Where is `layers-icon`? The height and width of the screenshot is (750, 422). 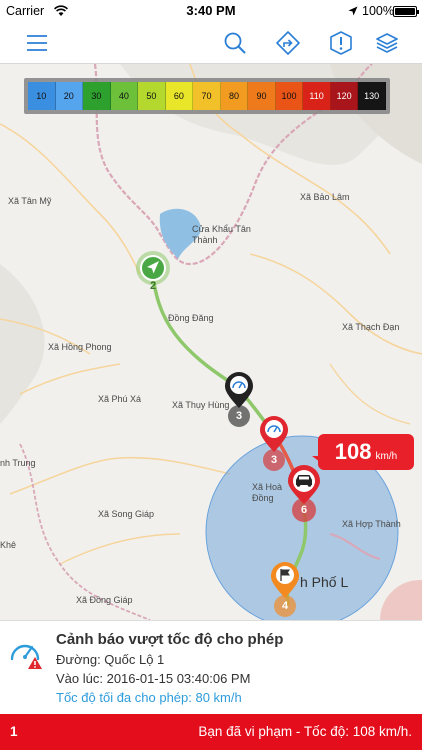
layers-icon is located at coordinates (387, 43).